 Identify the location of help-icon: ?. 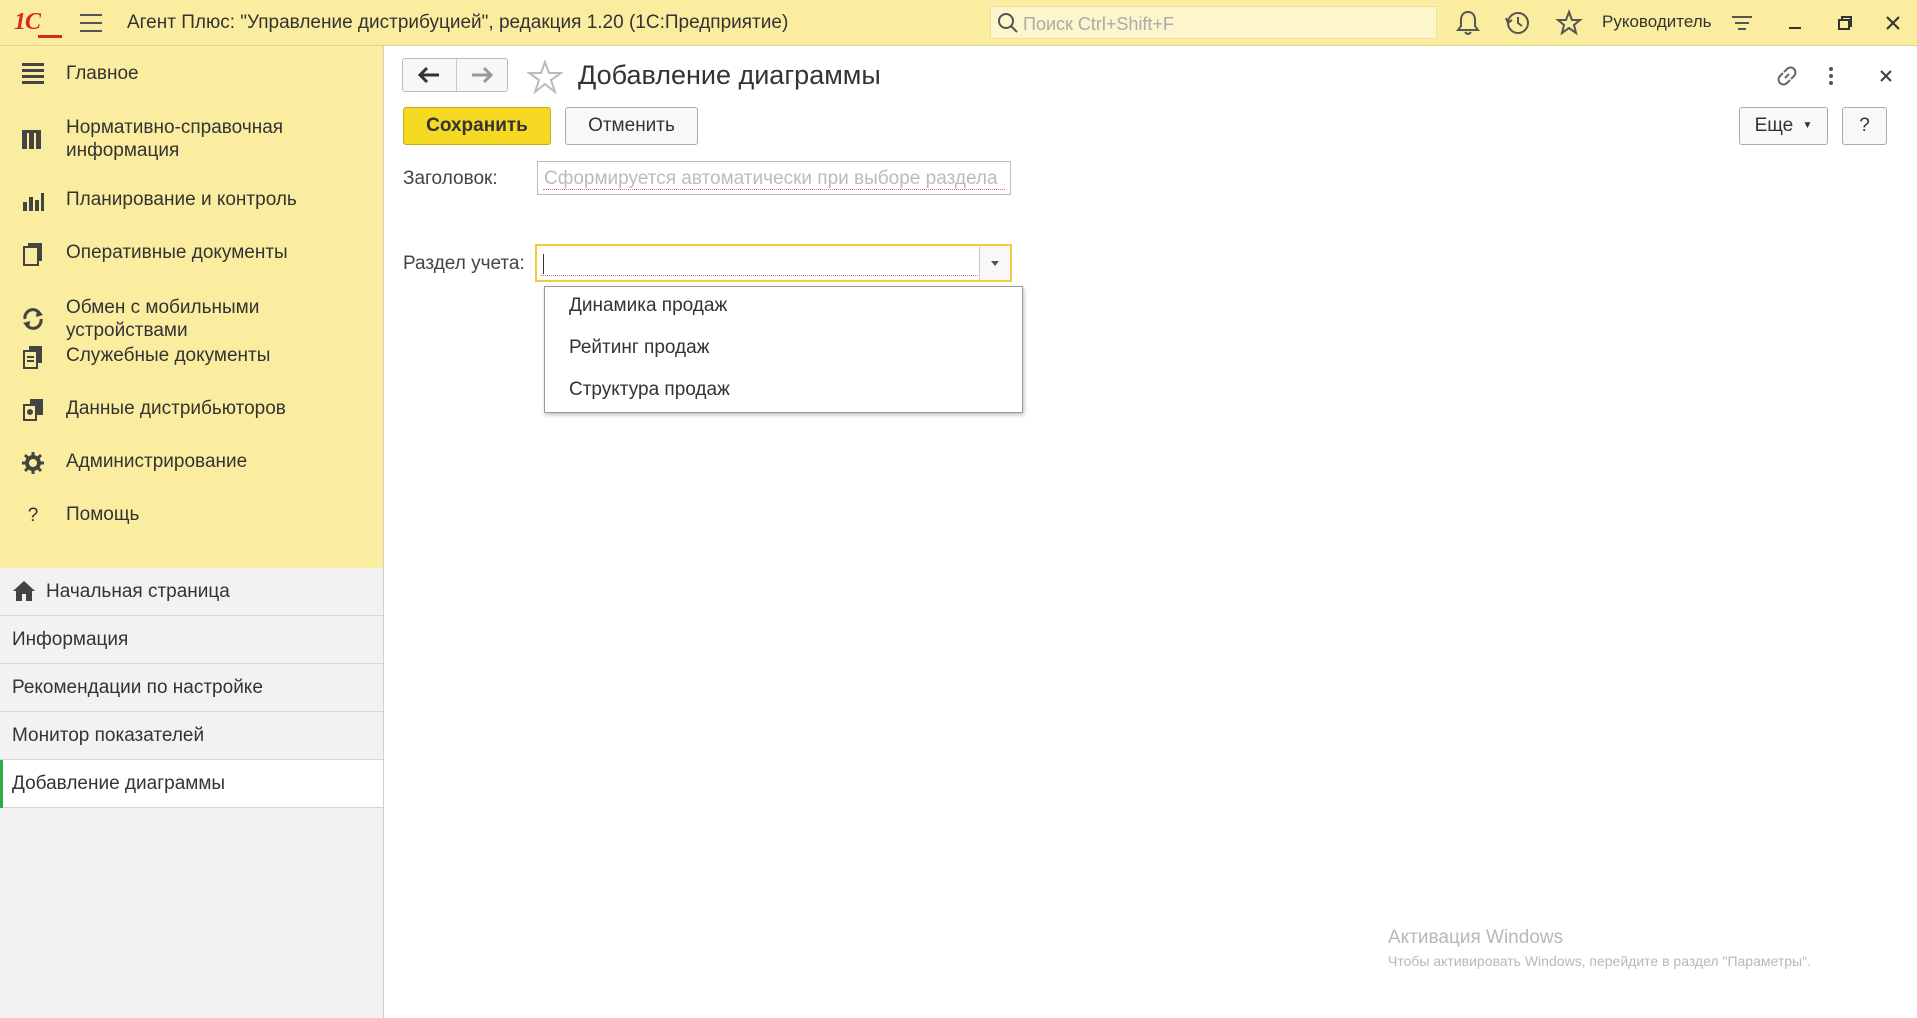
(33, 515).